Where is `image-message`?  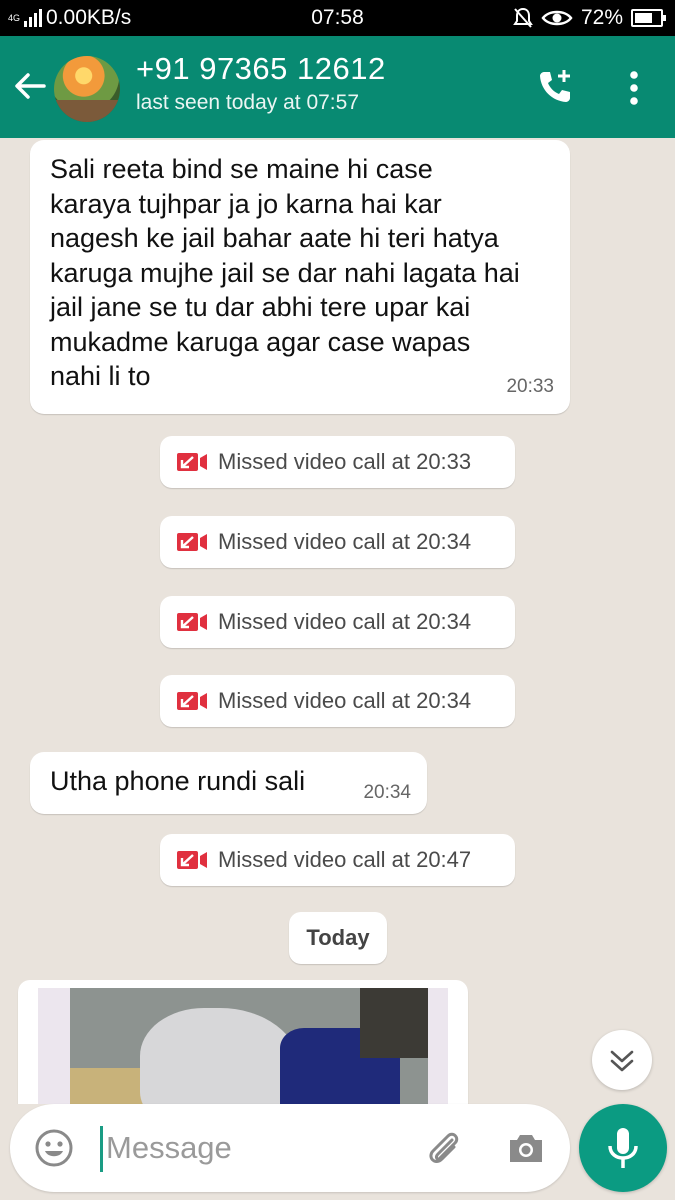
image-message is located at coordinates (243, 1042).